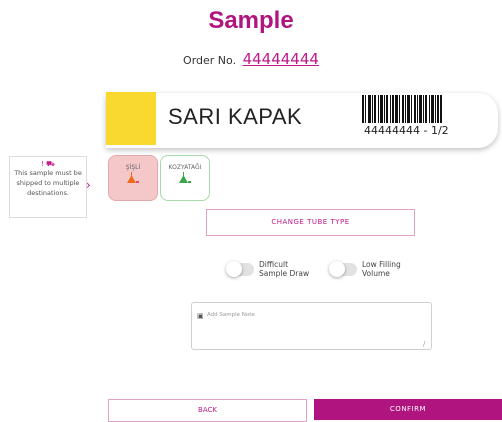 Image resolution: width=502 pixels, height=422 pixels. What do you see at coordinates (231, 315) in the screenshot?
I see `sample-note-placeholder: Add Sample Note` at bounding box center [231, 315].